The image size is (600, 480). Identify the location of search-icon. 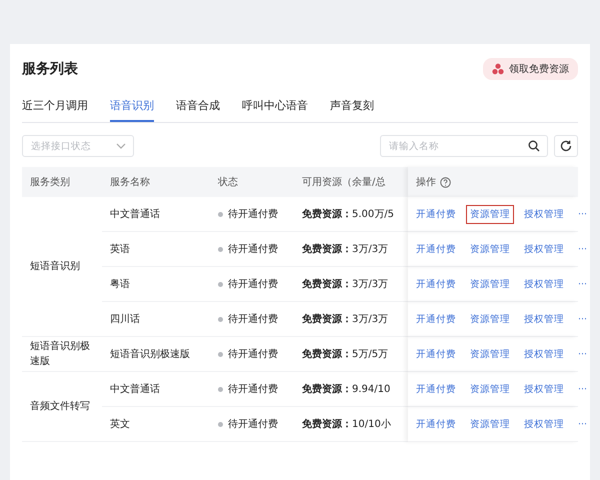
(534, 146).